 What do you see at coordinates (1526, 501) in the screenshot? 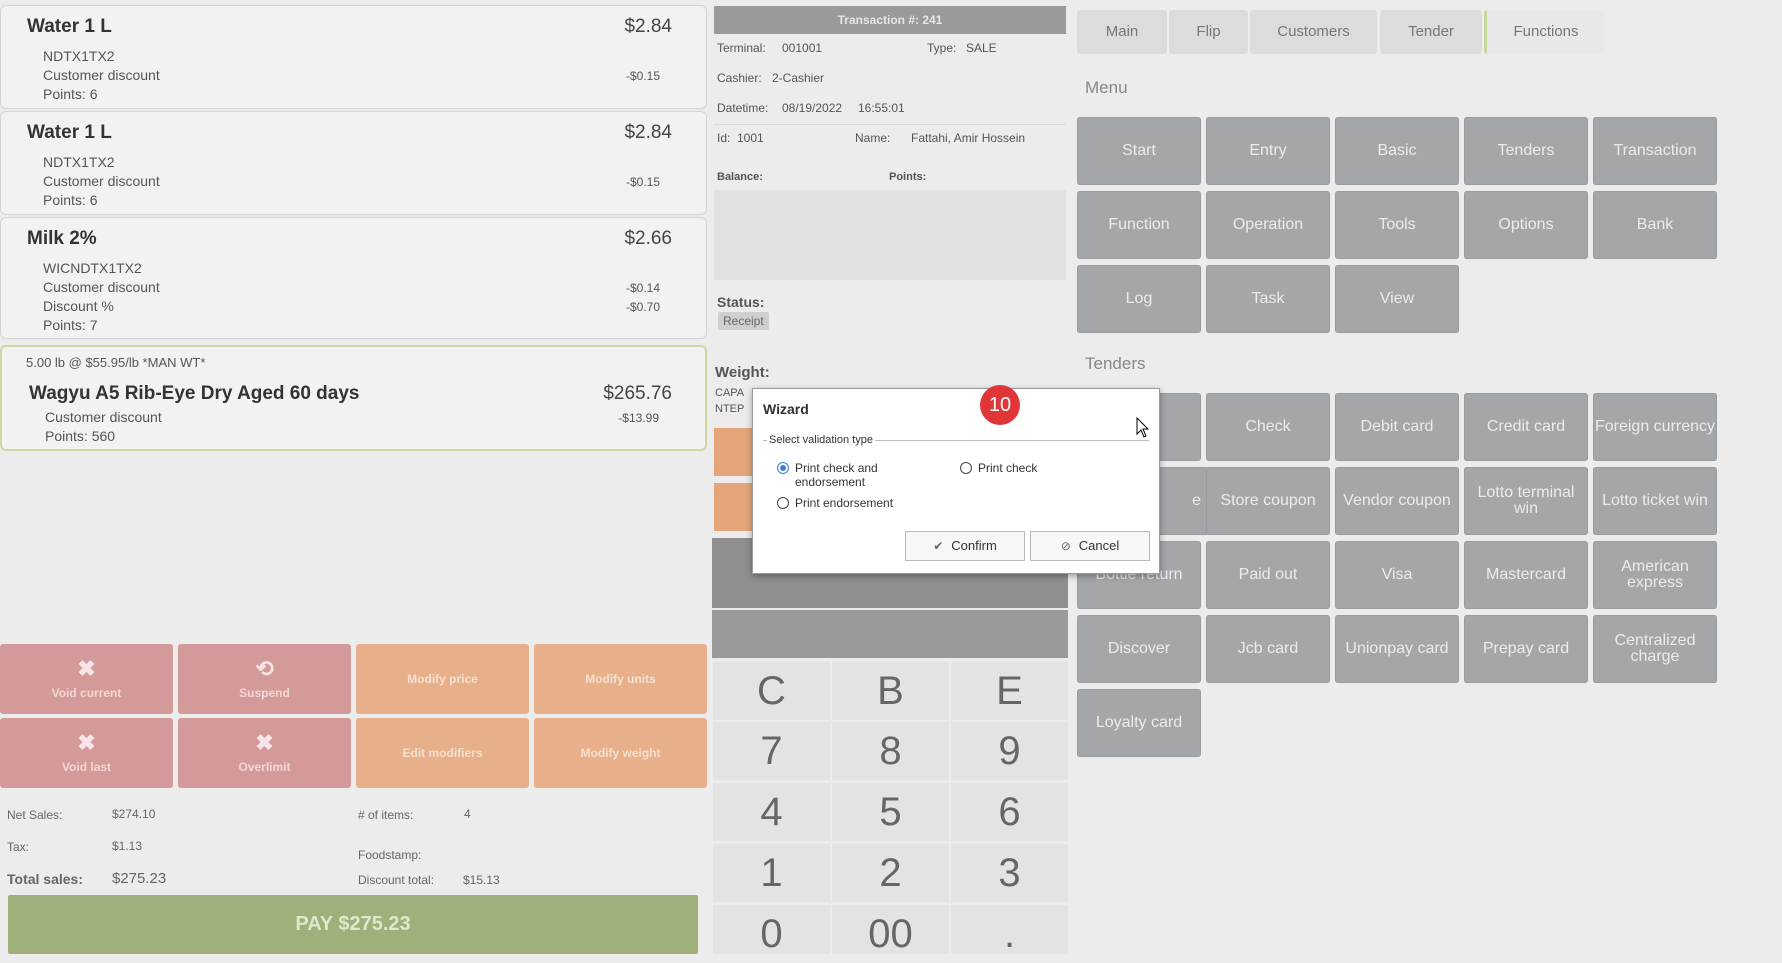
I see `tender-lotto-terminal-win: Lotto terminal win` at bounding box center [1526, 501].